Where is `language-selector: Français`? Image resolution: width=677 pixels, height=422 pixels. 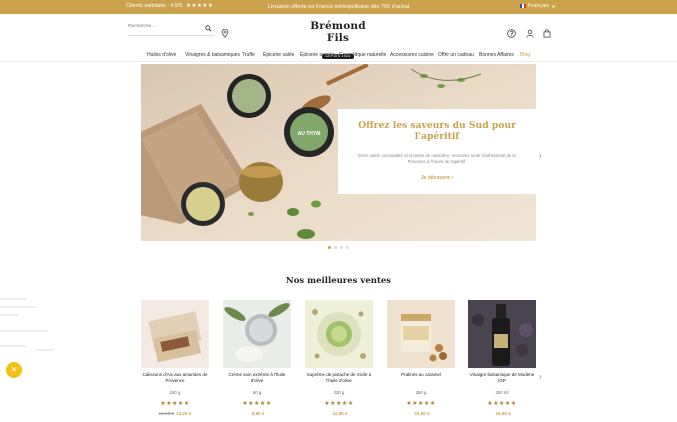 language-selector: Français is located at coordinates (538, 6).